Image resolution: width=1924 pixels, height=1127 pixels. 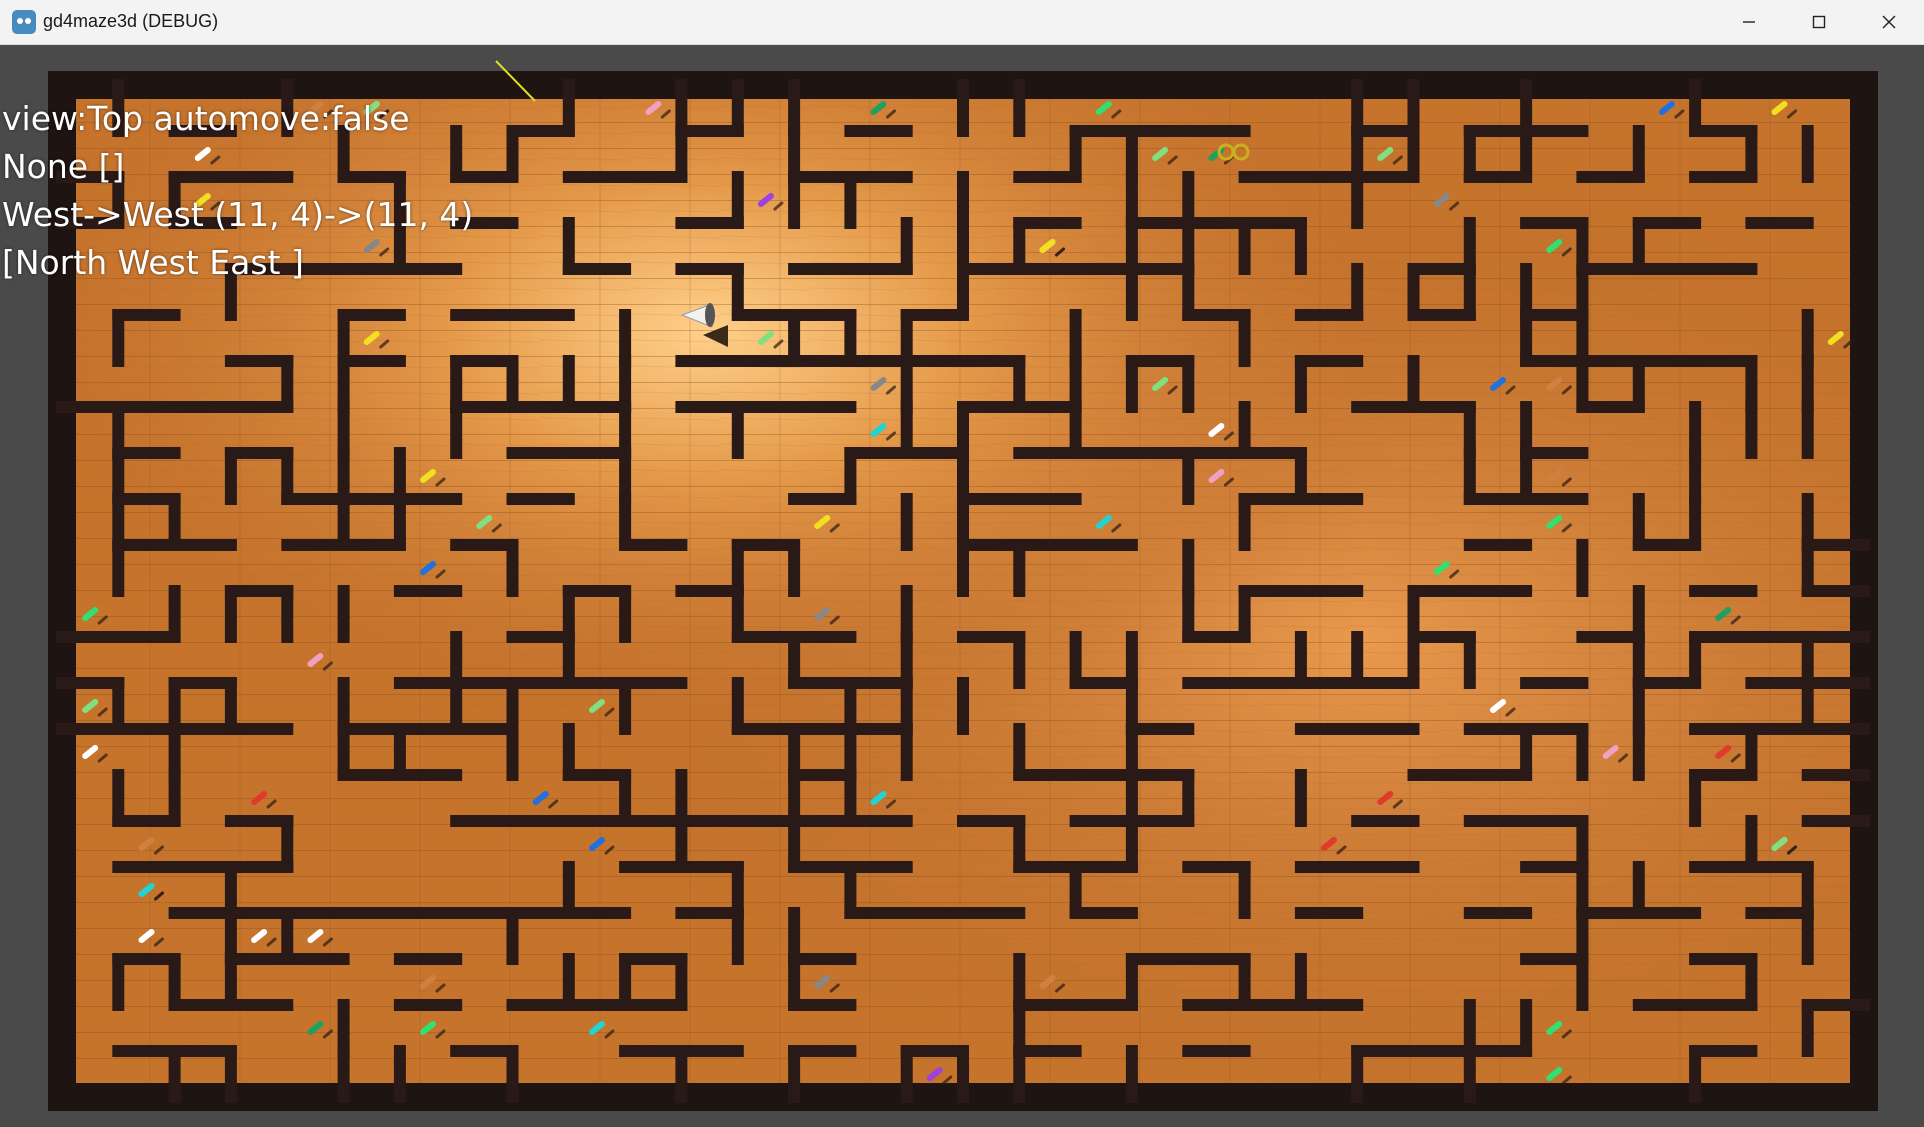 What do you see at coordinates (238, 214) in the screenshot?
I see `hud-direction-position: West->West (11, 4)->(11, 4)` at bounding box center [238, 214].